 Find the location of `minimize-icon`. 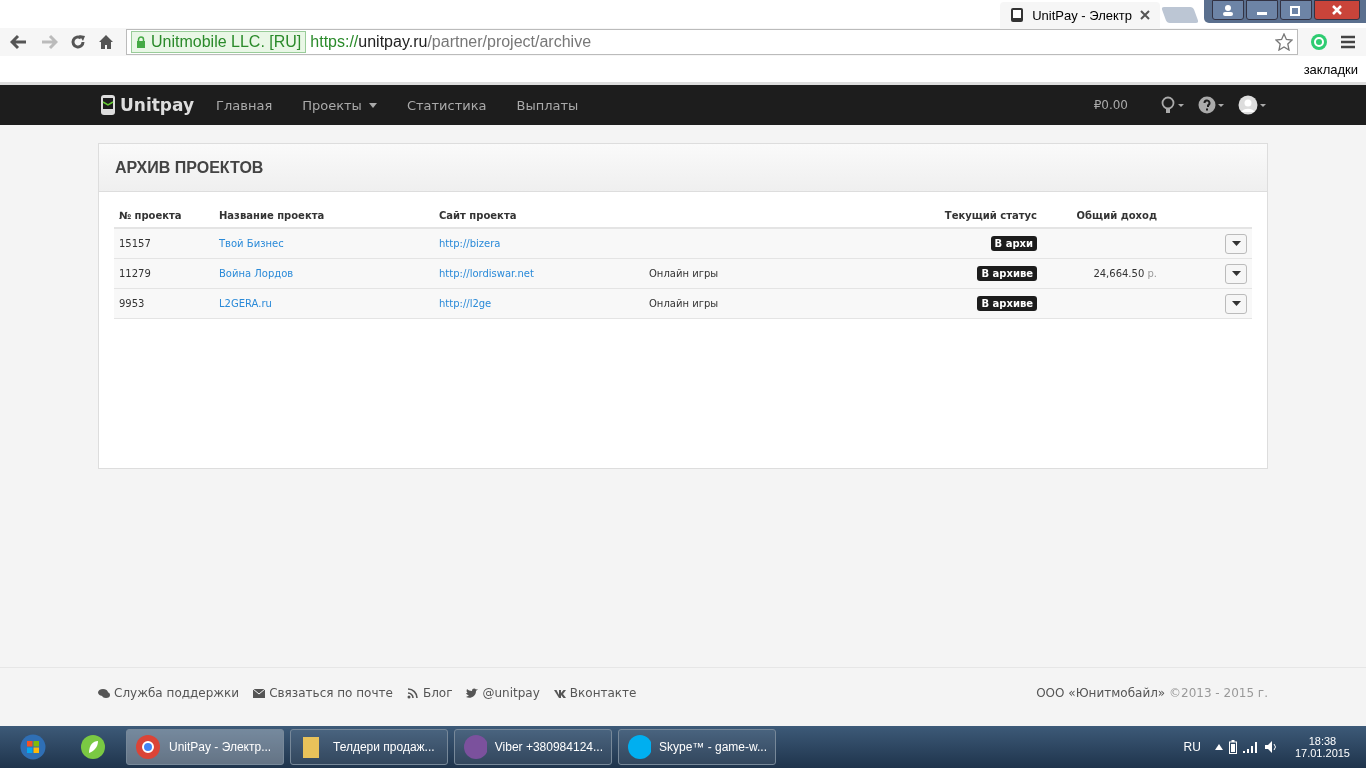

minimize-icon is located at coordinates (1262, 13).